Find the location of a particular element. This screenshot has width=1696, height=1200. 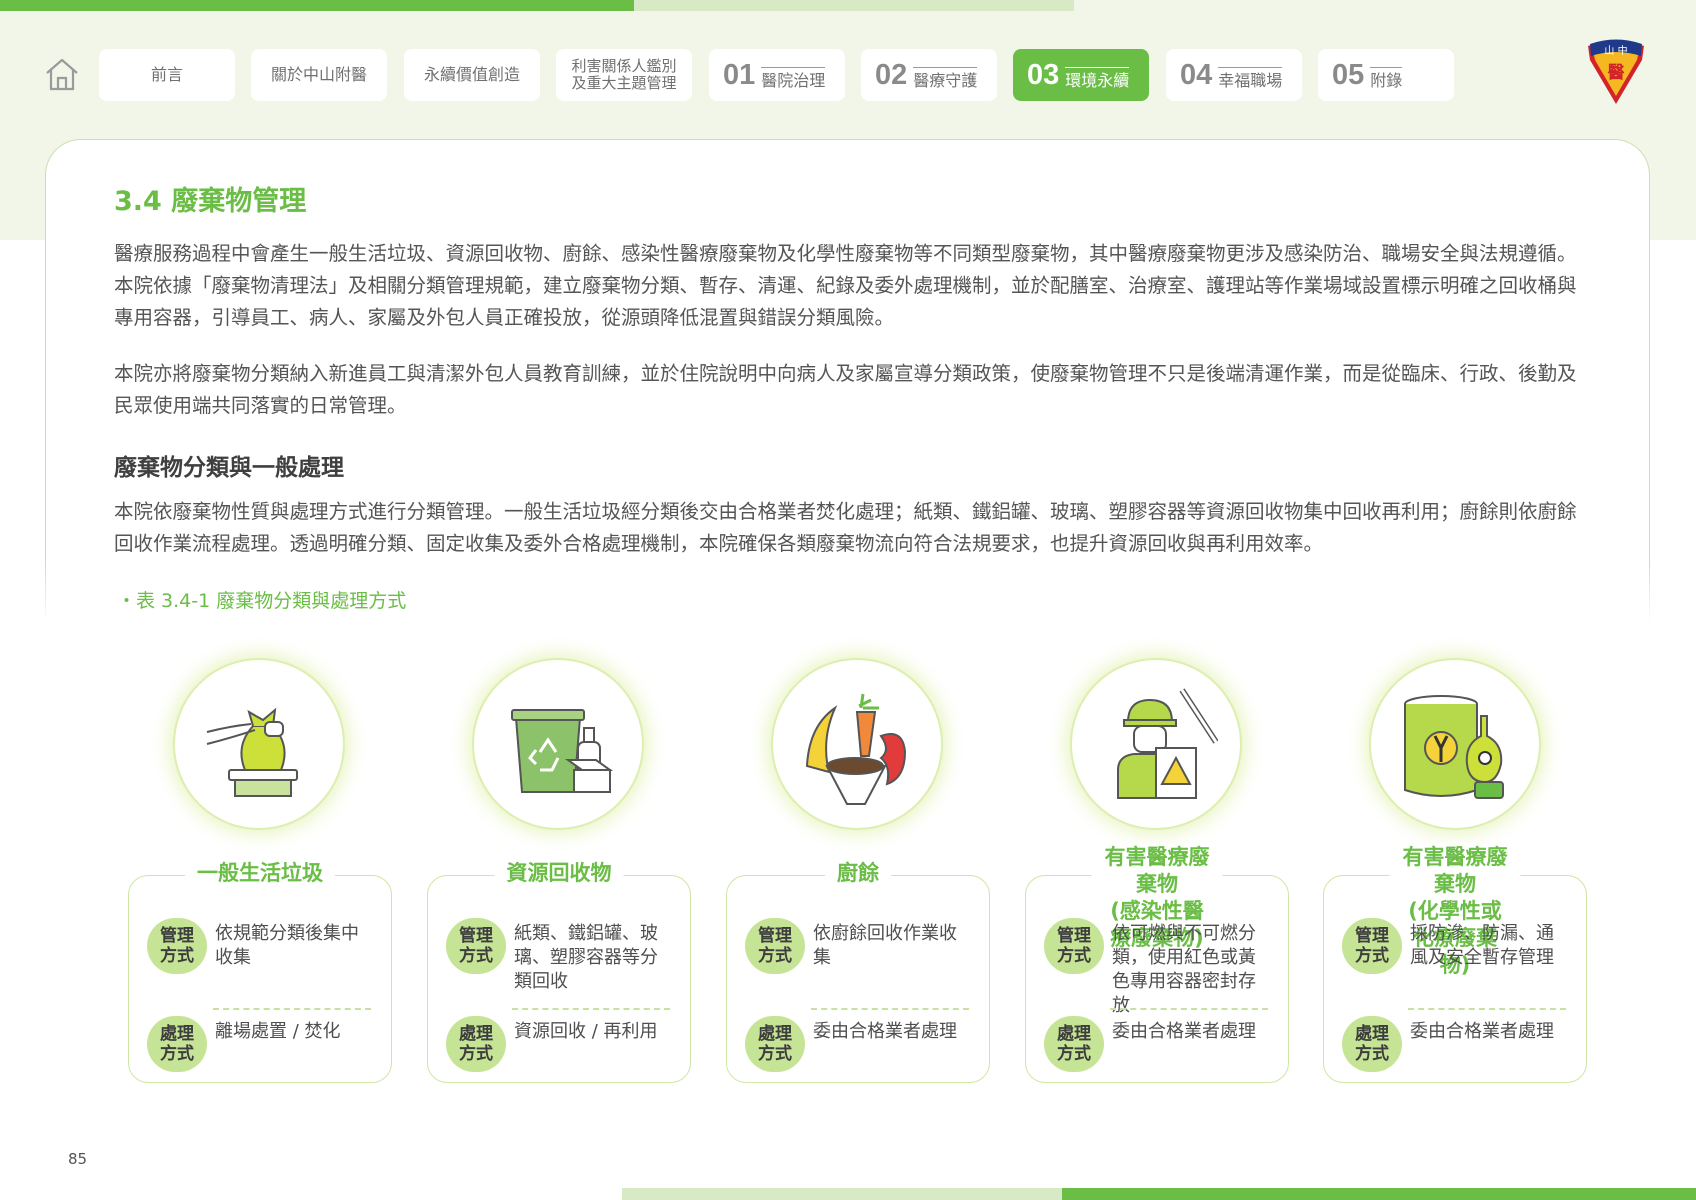

section-title: 3.4 廢棄物管理 is located at coordinates (210, 201).